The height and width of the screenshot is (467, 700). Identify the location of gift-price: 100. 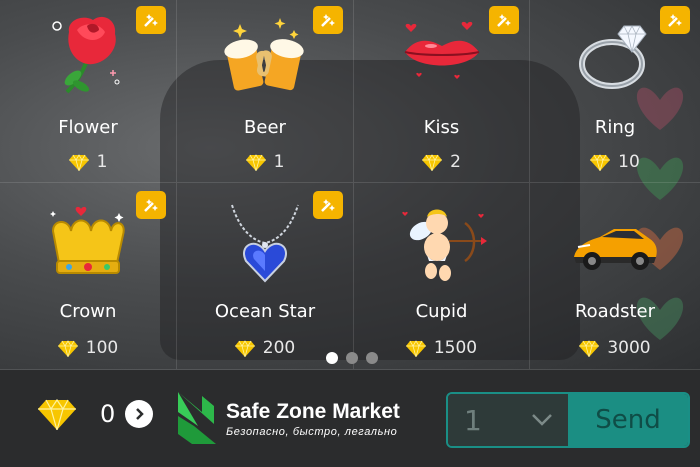
(88, 348).